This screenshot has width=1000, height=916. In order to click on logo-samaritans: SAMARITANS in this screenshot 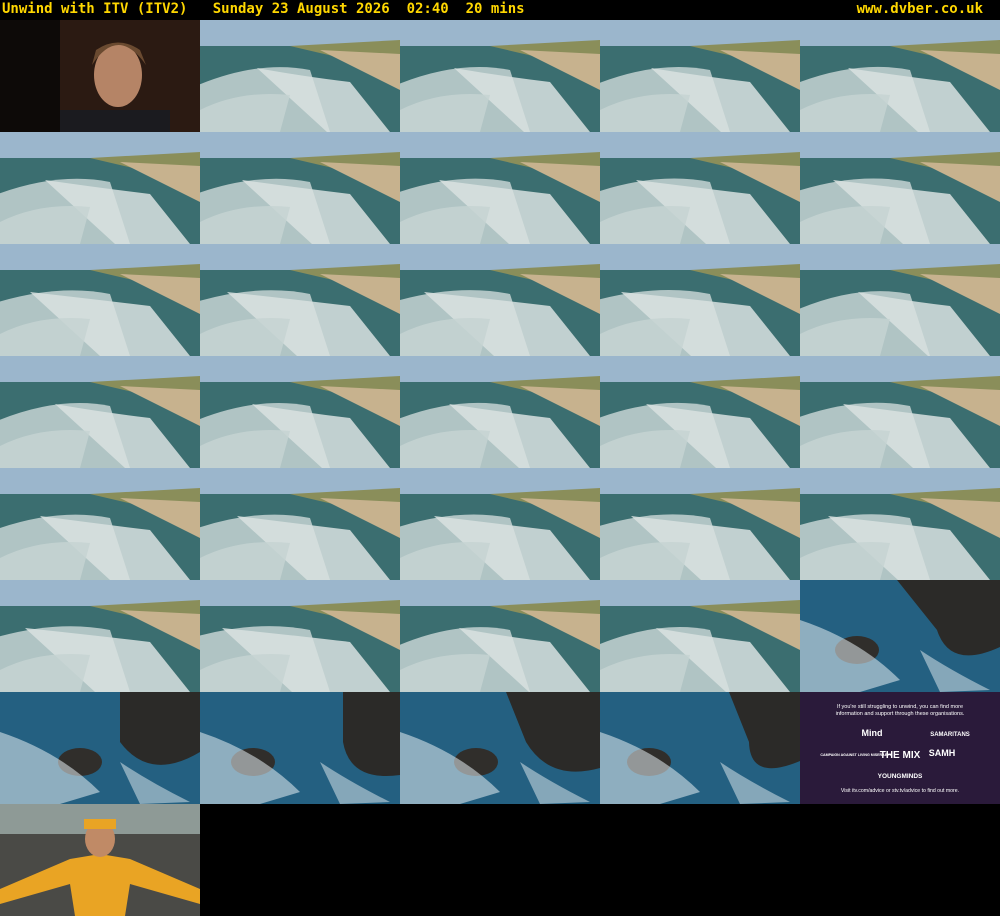, I will do `click(950, 735)`.